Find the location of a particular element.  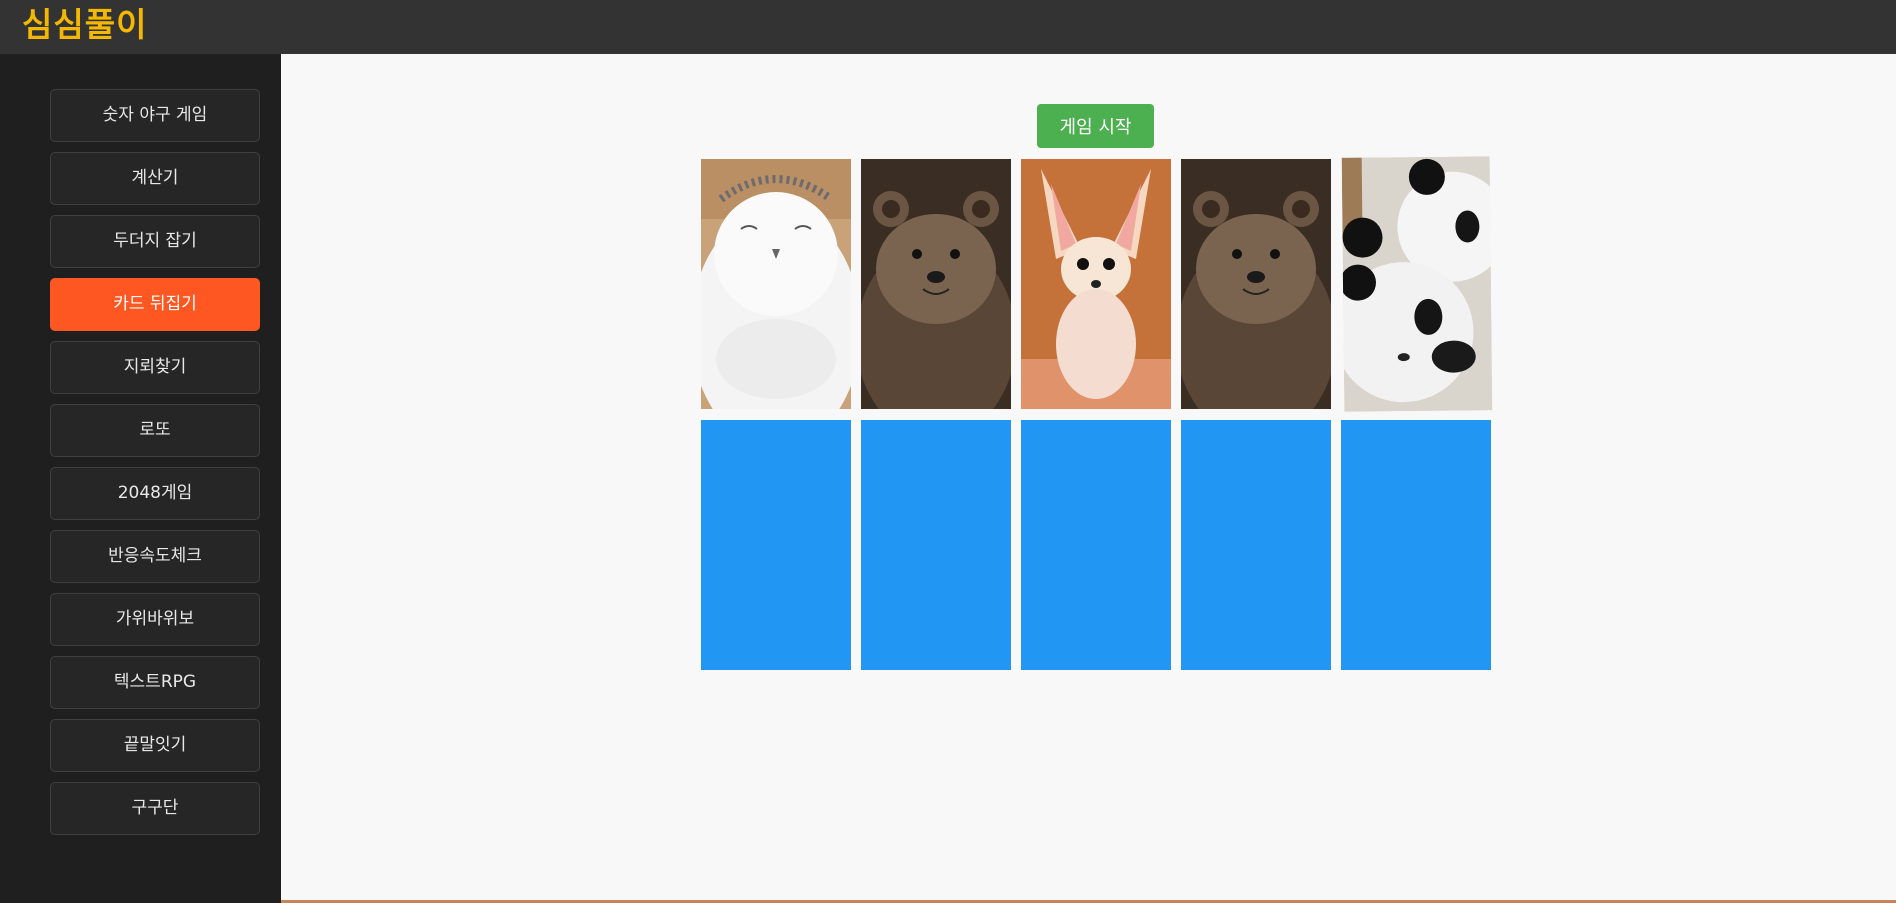

fennec-fox-icon is located at coordinates (1096, 284).